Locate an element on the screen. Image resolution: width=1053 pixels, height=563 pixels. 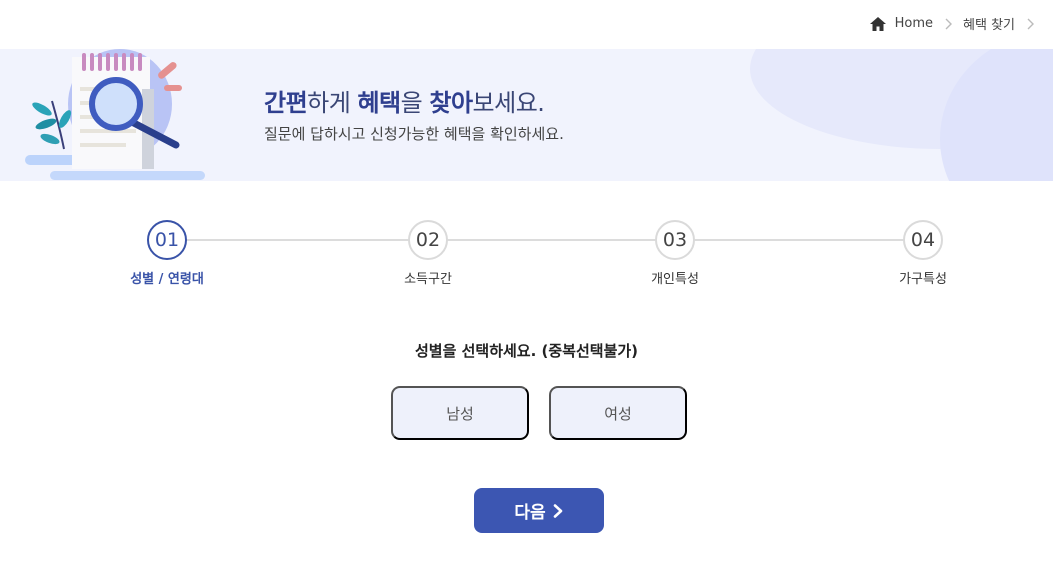
home-icon is located at coordinates (877, 23).